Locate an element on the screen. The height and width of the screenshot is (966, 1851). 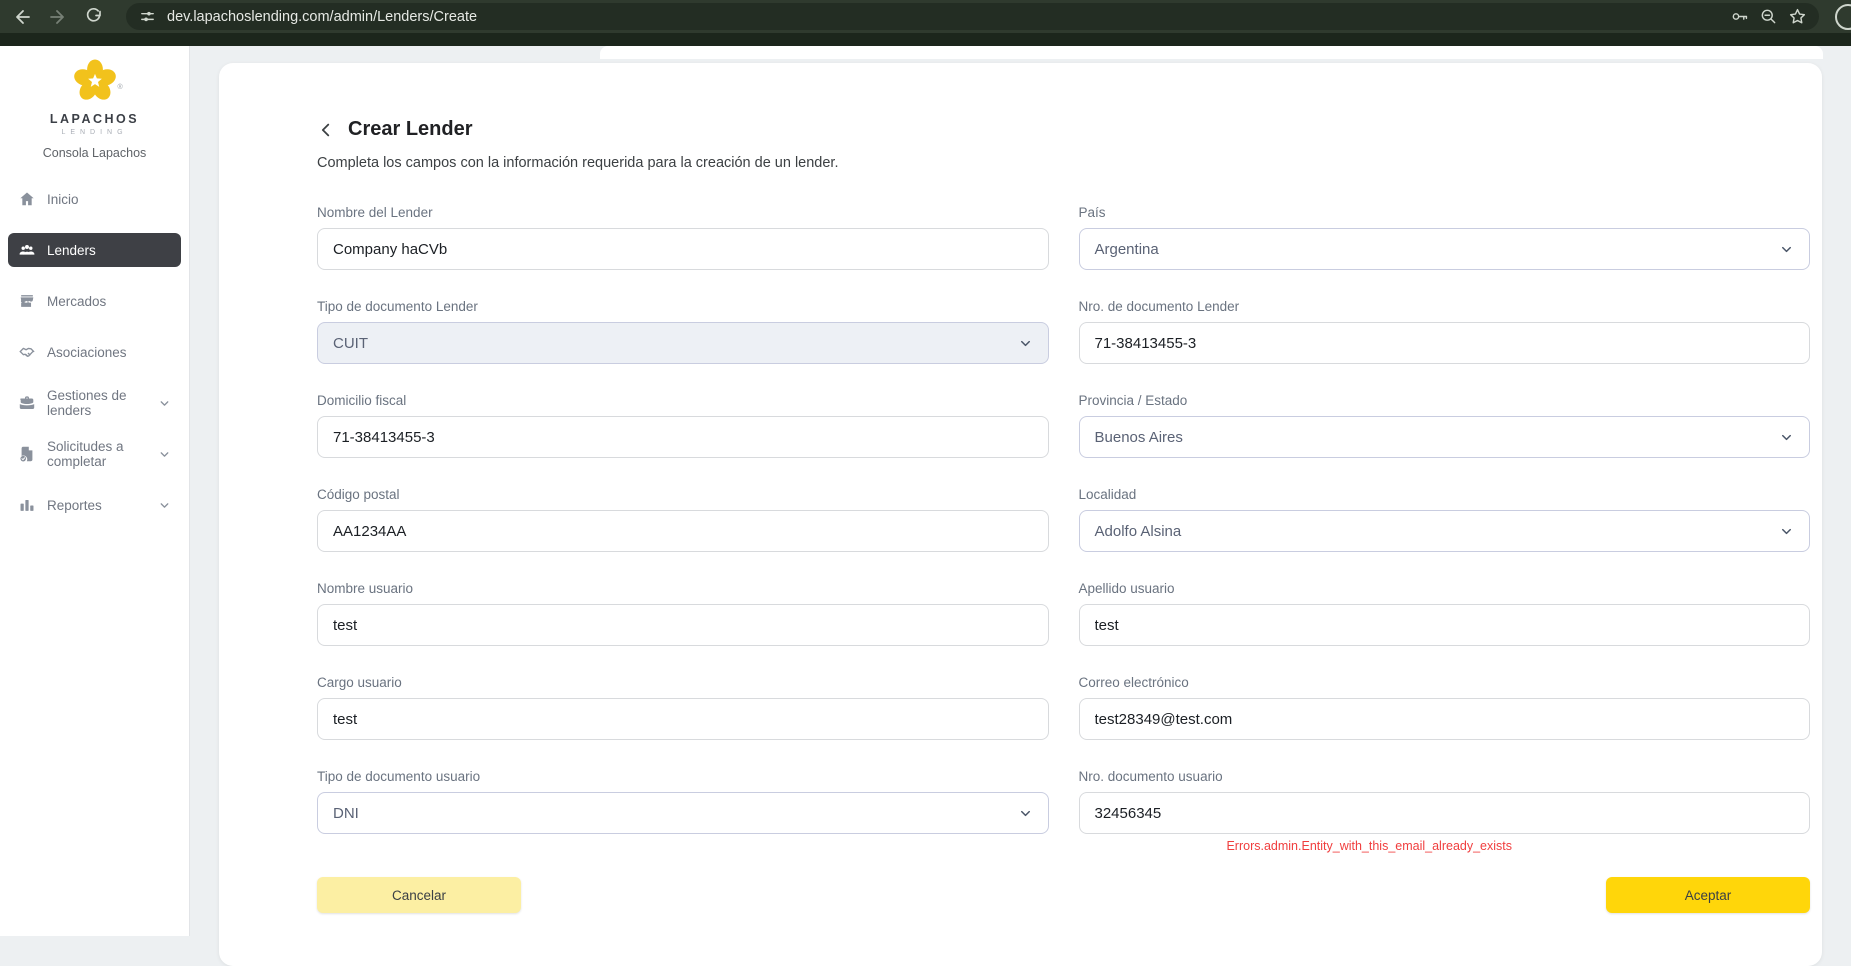
field-label: Localidad is located at coordinates (1107, 494).